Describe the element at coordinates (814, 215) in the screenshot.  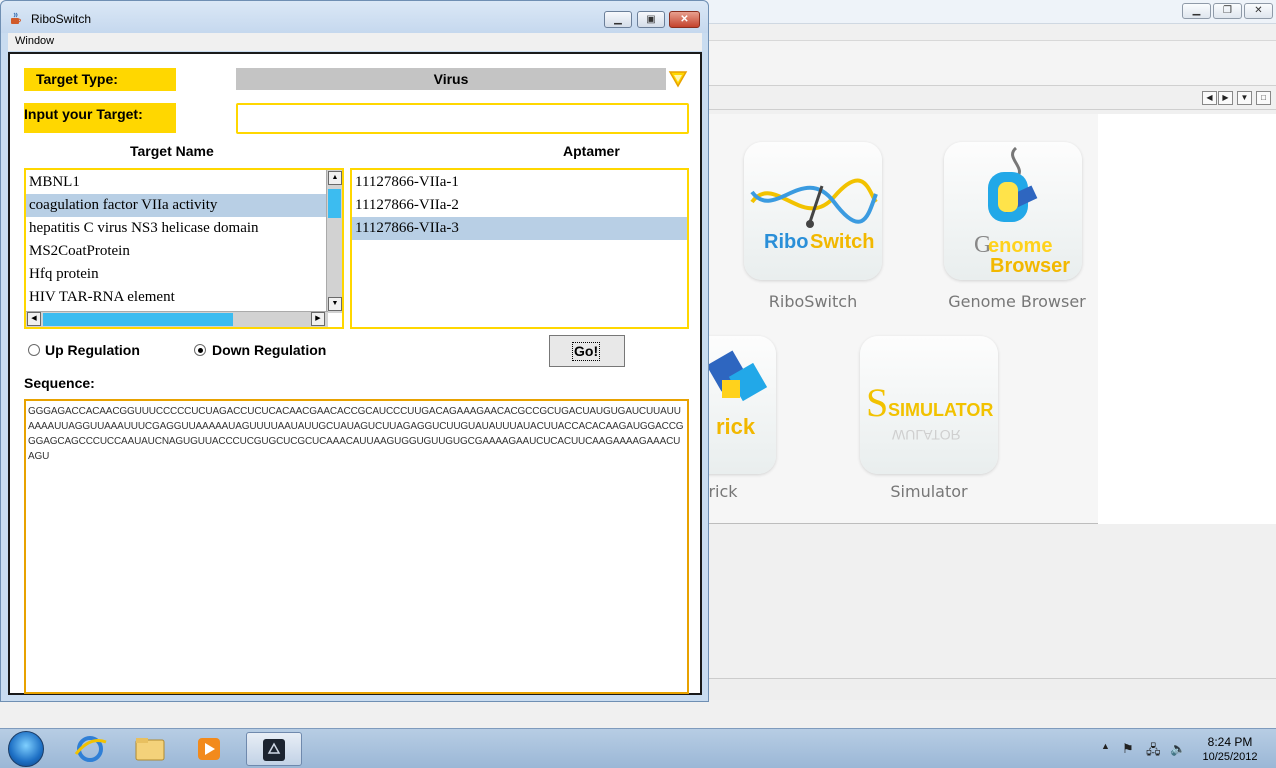
I see `riboswitch-logo-icon: Ribo Switch` at that location.